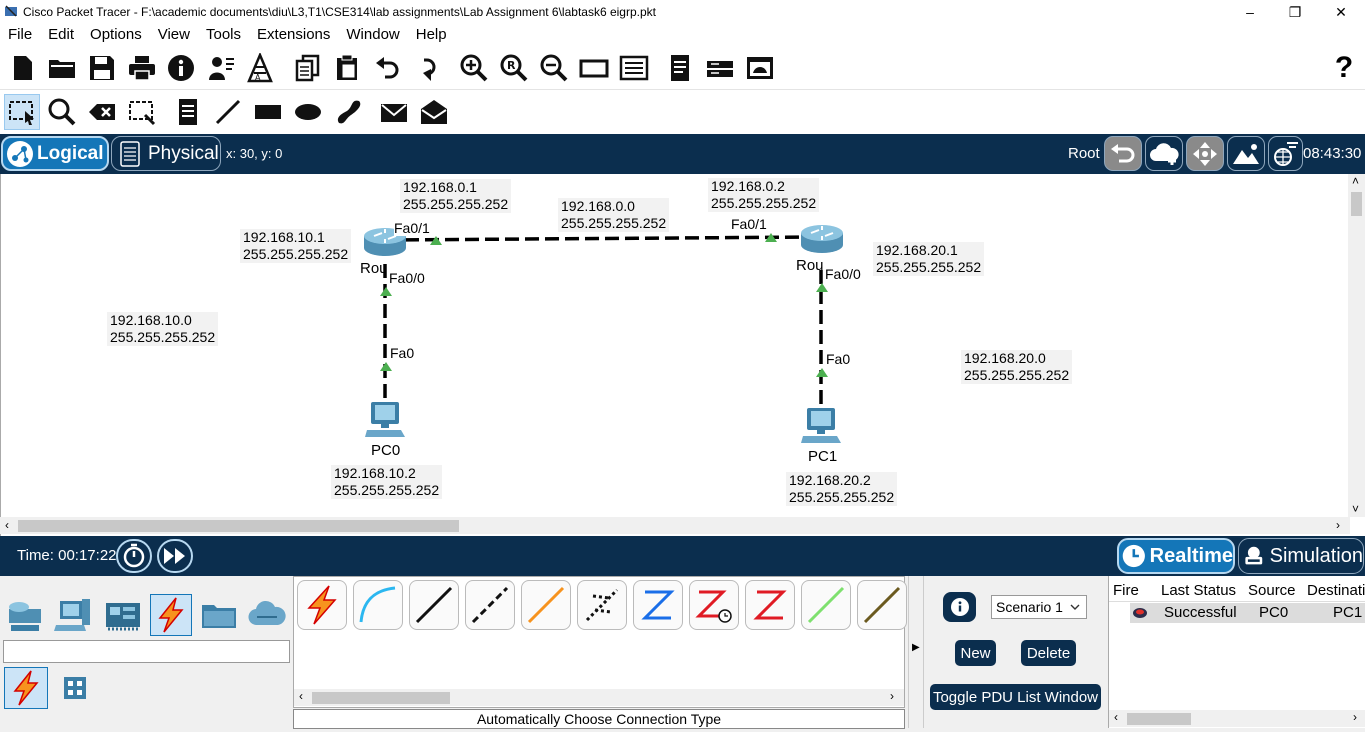  What do you see at coordinates (658, 605) in the screenshot?
I see `coaxial-cable-button` at bounding box center [658, 605].